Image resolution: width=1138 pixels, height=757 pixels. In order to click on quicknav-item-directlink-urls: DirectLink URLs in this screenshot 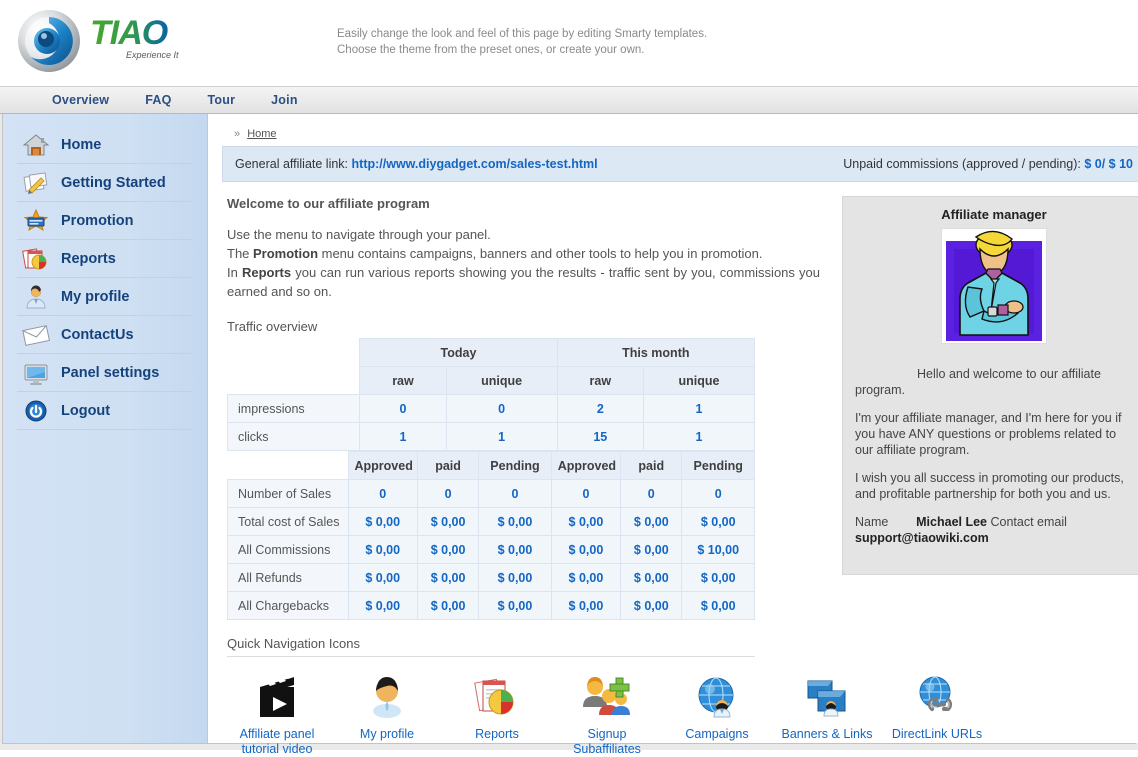, I will do `click(937, 712)`.